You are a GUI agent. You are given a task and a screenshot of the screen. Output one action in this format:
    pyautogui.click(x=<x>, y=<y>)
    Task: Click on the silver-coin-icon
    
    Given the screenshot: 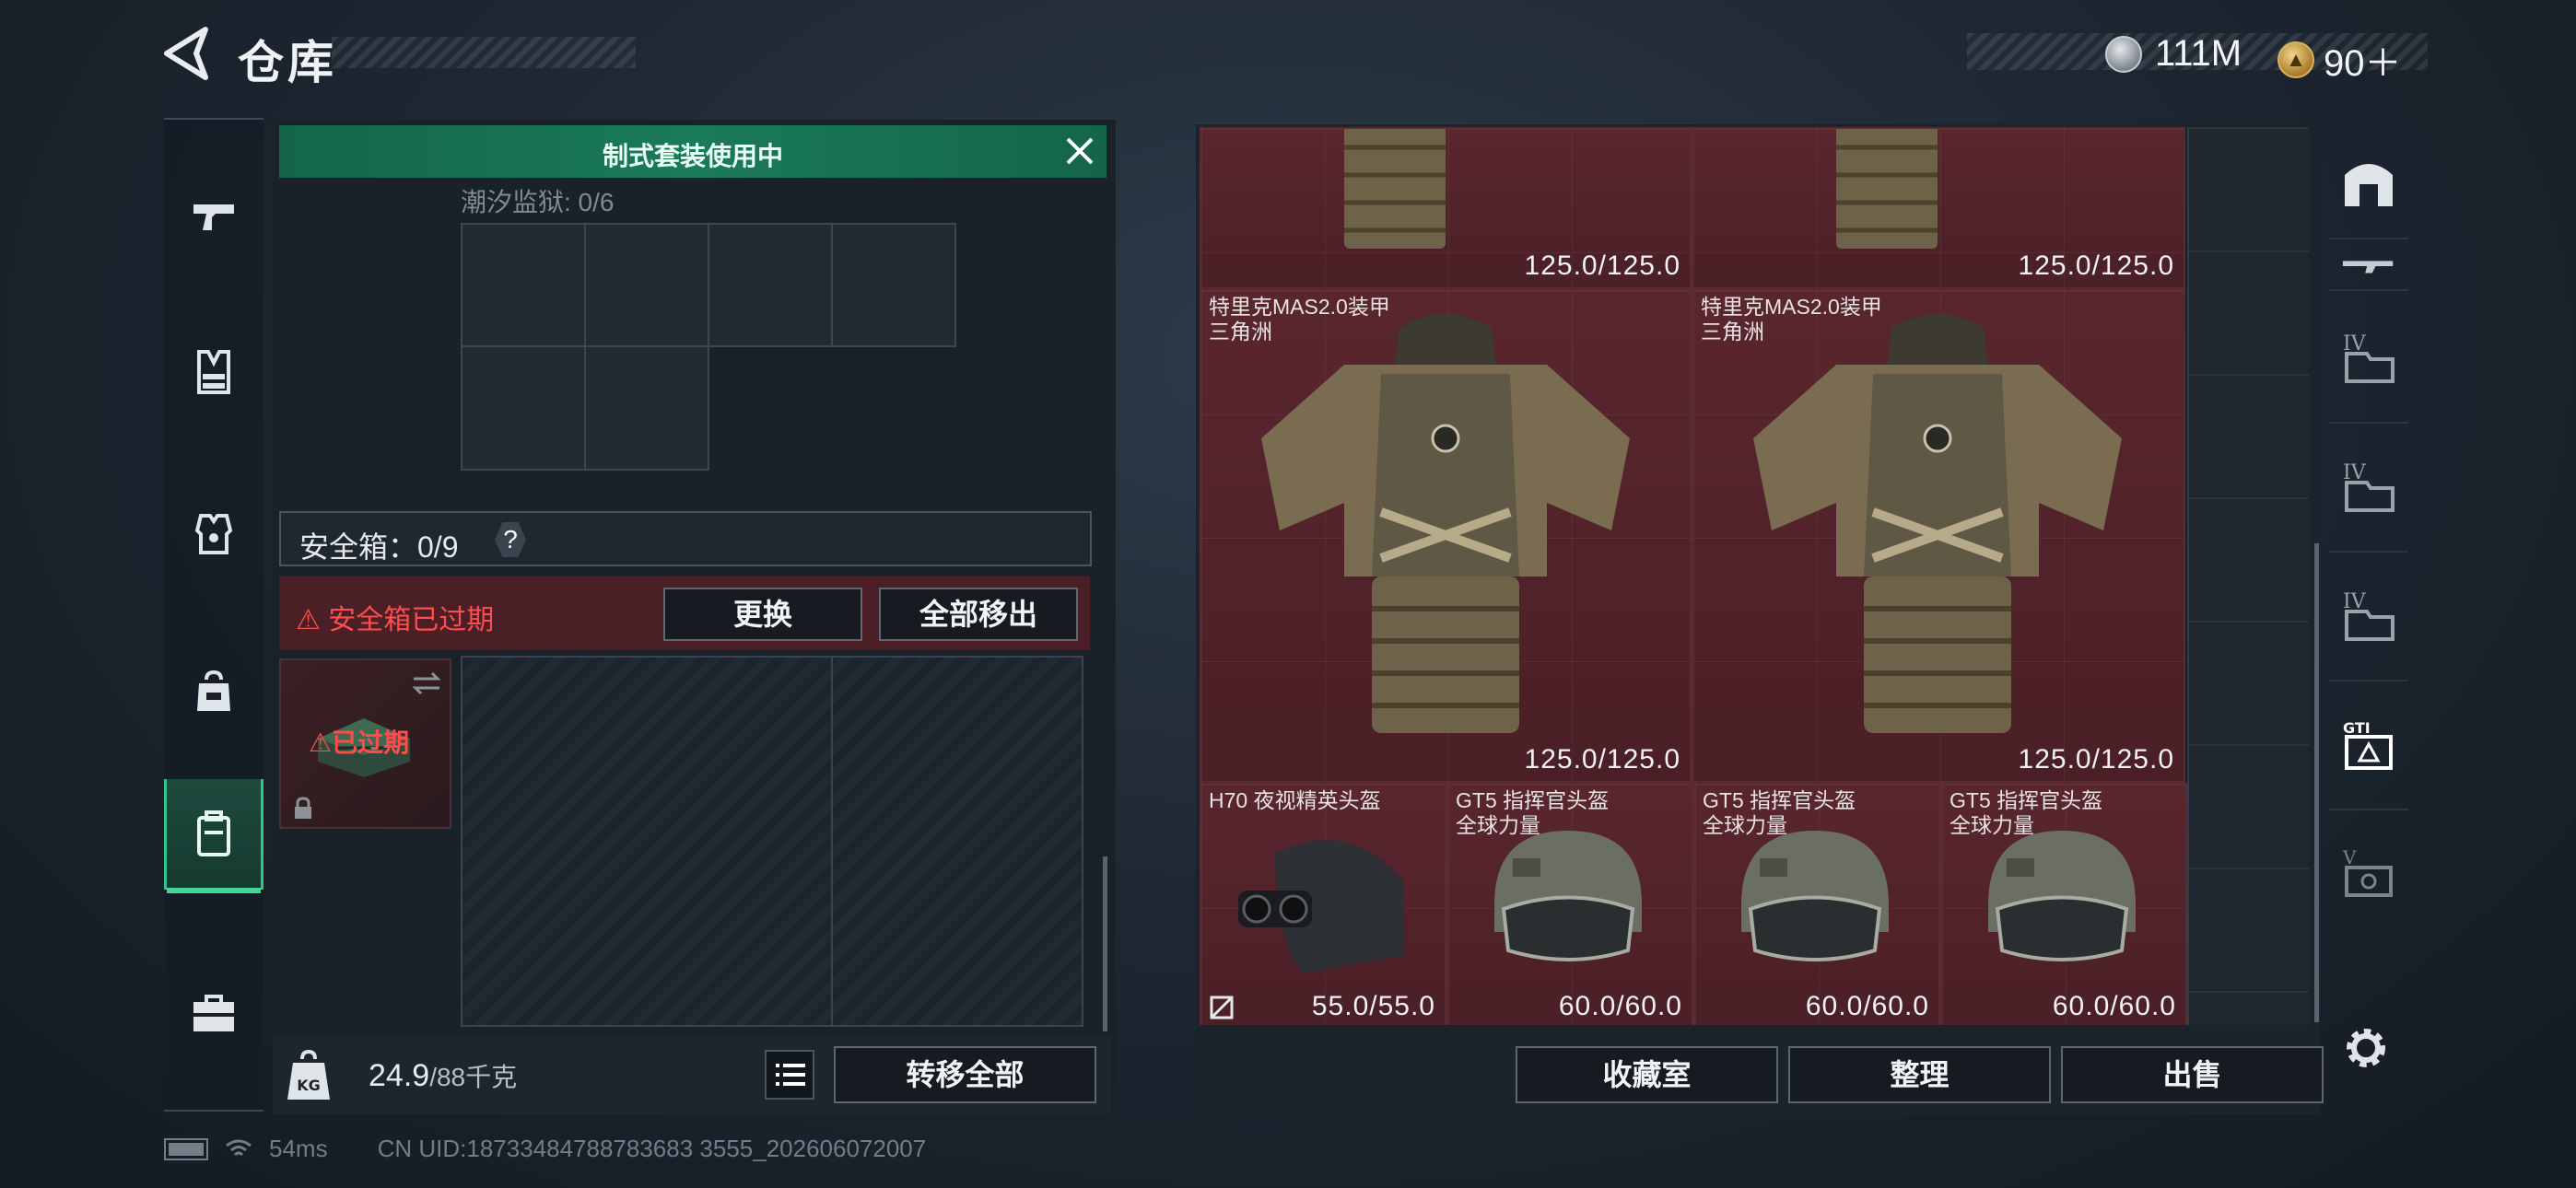 What is the action you would take?
    pyautogui.click(x=2123, y=54)
    